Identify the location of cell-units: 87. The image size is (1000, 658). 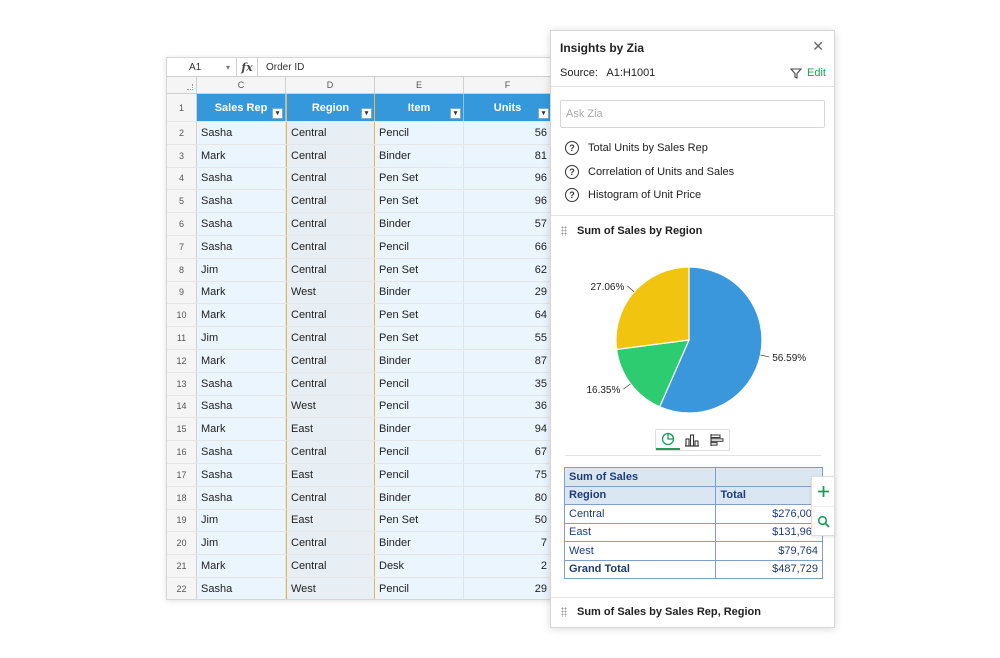
(508, 360).